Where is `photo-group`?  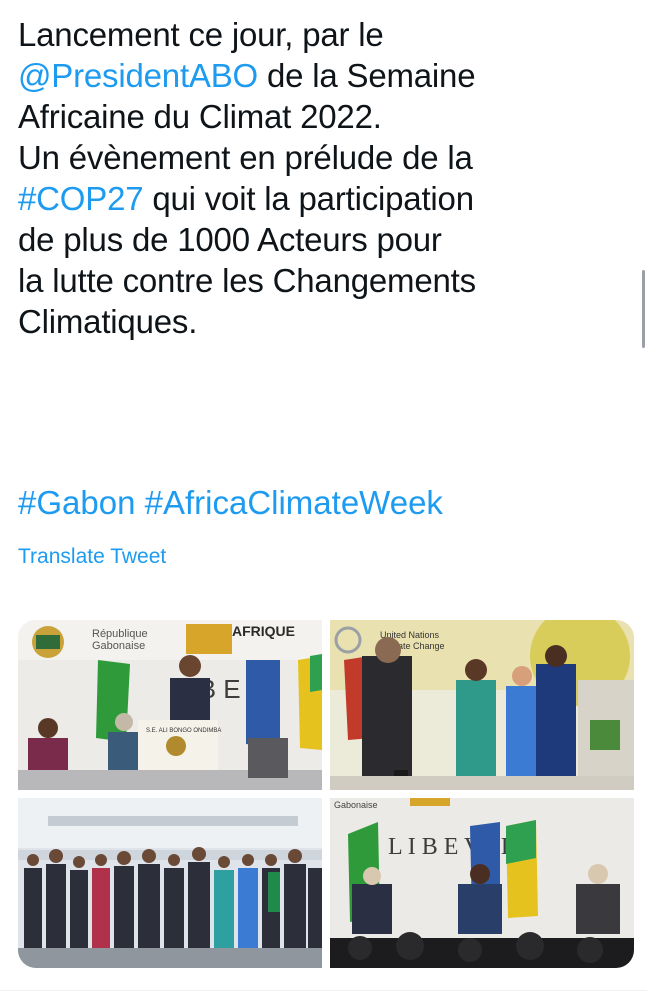
photo-group is located at coordinates (170, 883).